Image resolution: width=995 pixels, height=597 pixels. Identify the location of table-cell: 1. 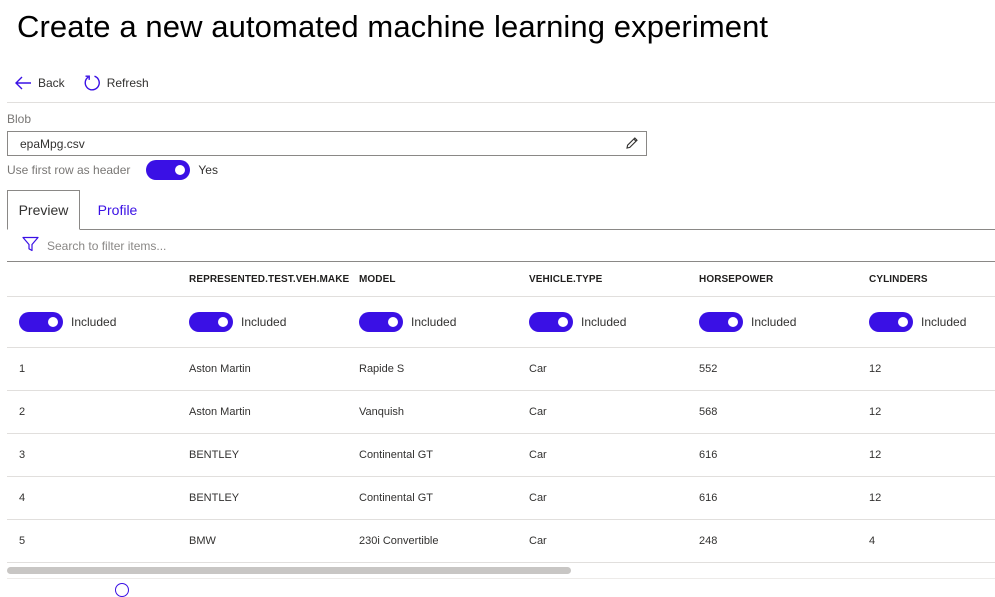
(22, 369).